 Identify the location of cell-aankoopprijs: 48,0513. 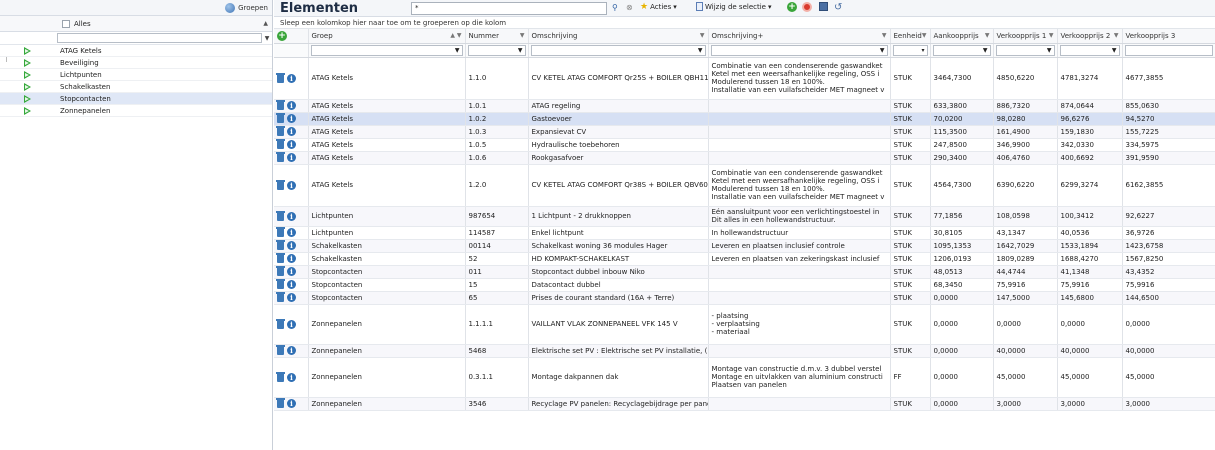
(962, 272).